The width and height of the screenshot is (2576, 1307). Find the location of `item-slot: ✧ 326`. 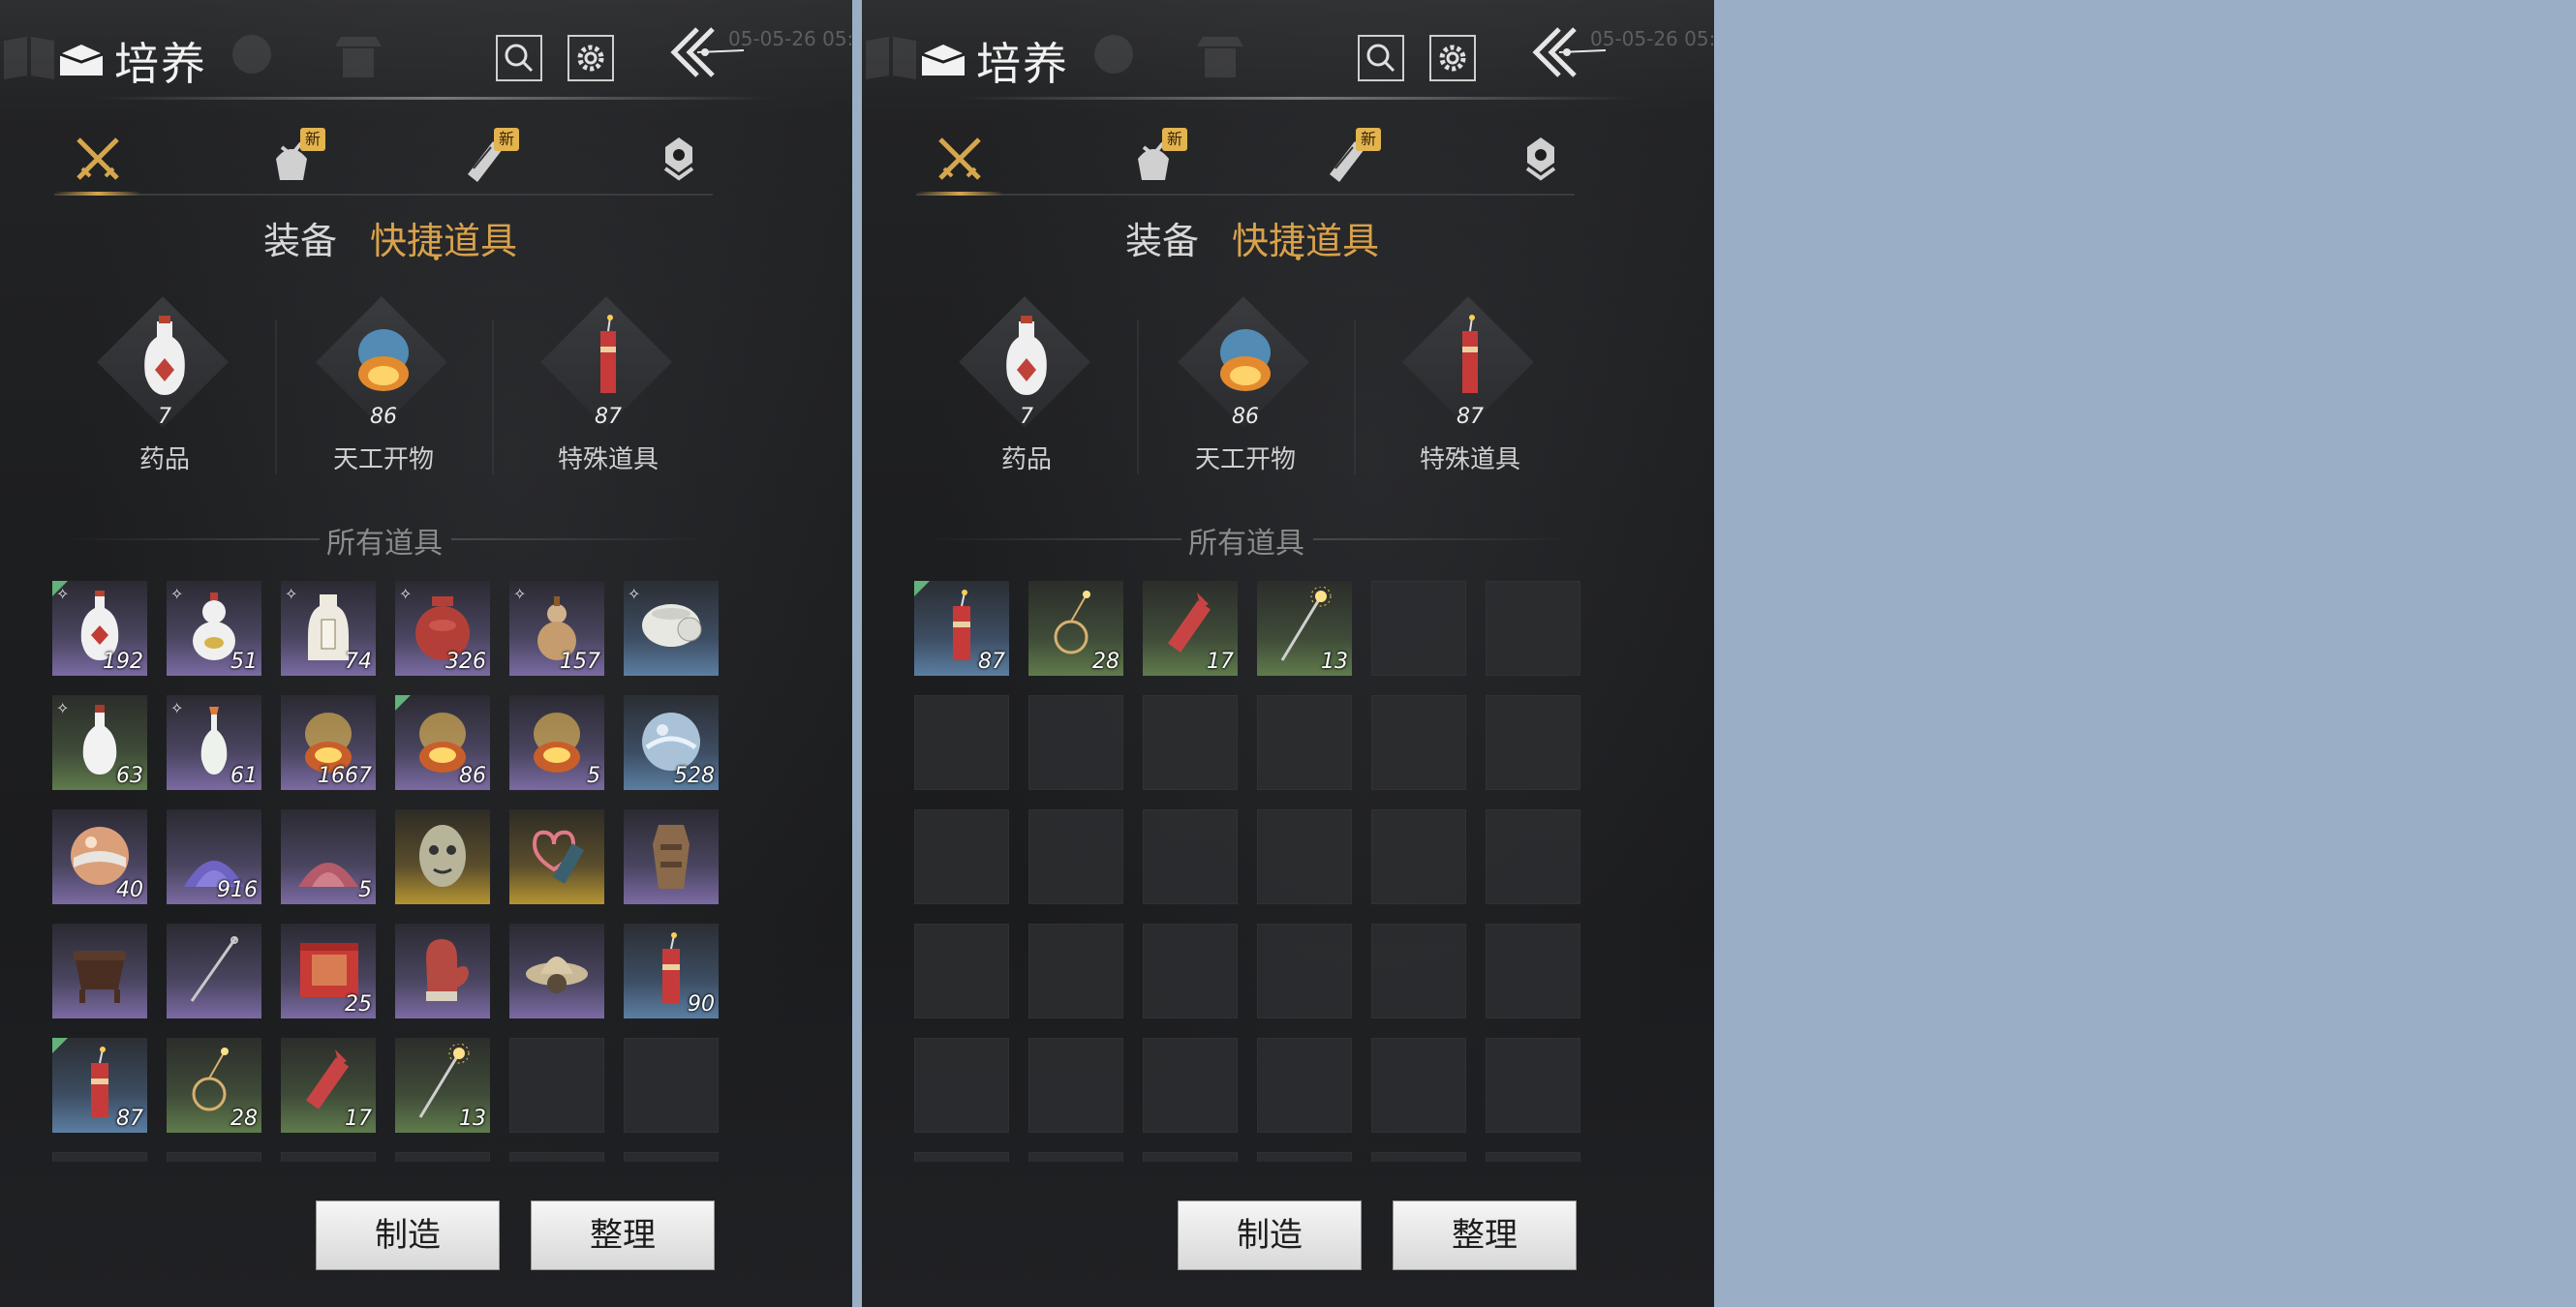

item-slot: ✧ 326 is located at coordinates (442, 629).